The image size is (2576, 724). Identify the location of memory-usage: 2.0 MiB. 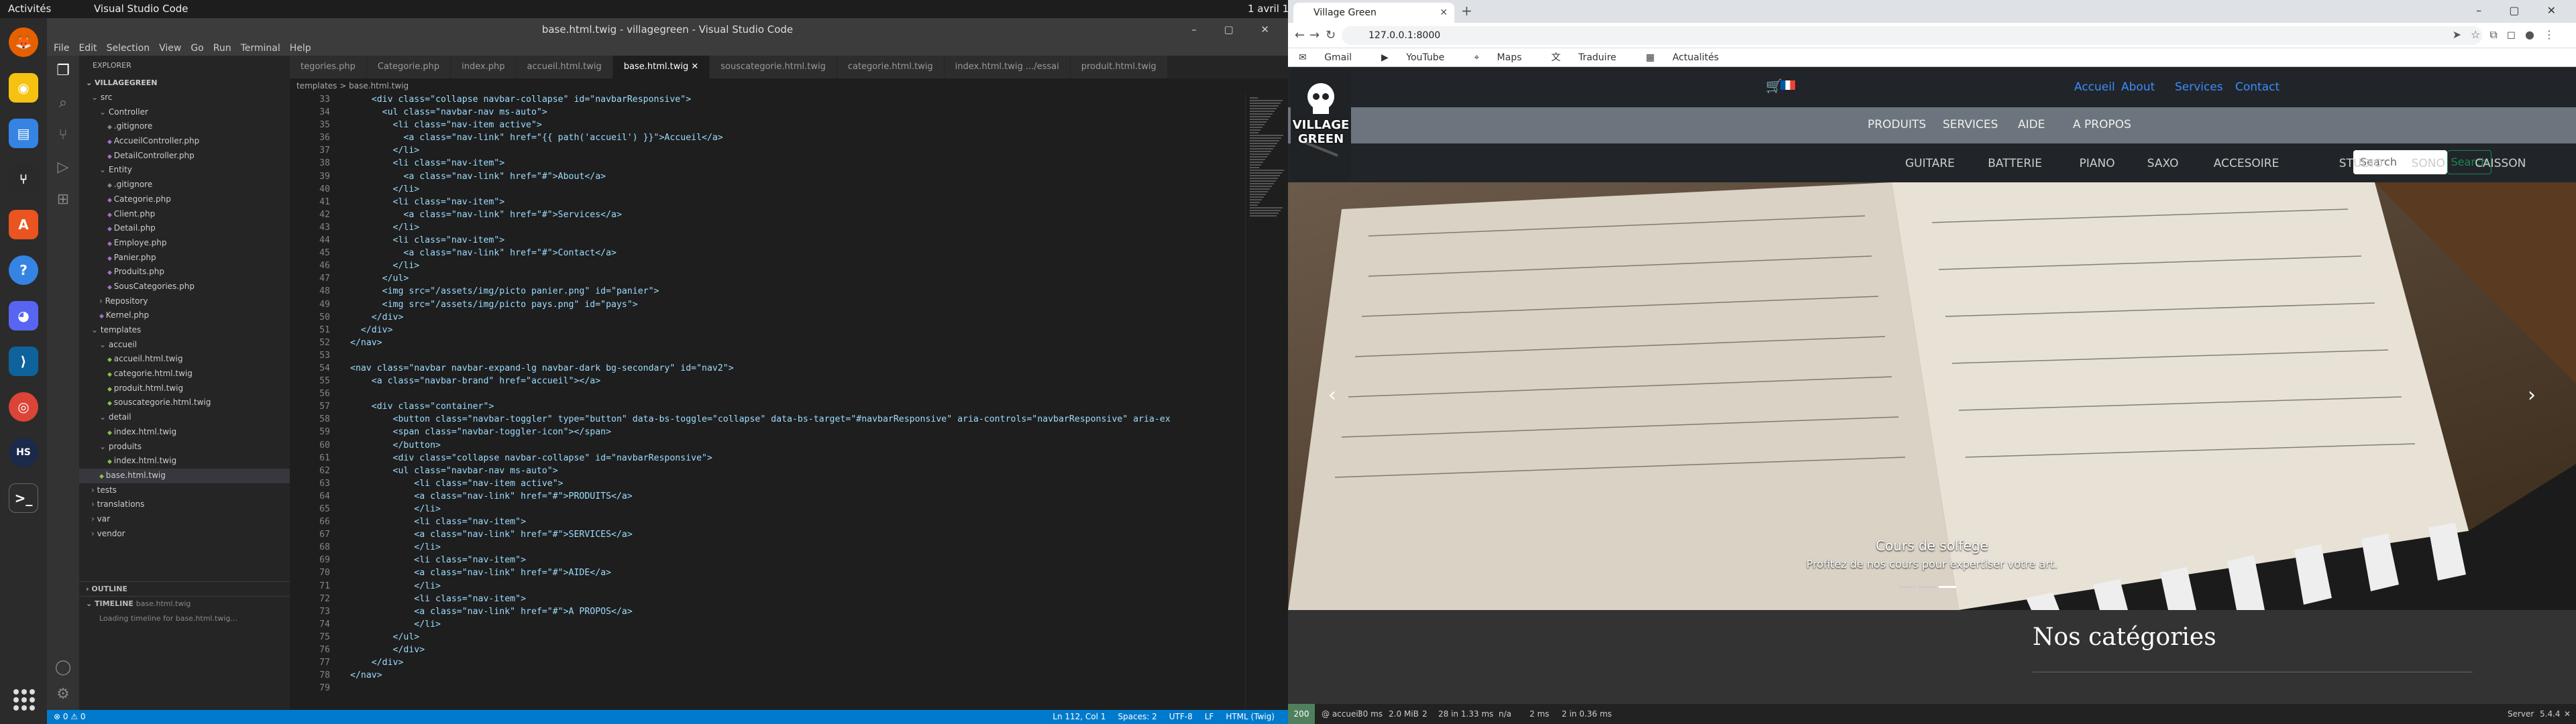
(1404, 714).